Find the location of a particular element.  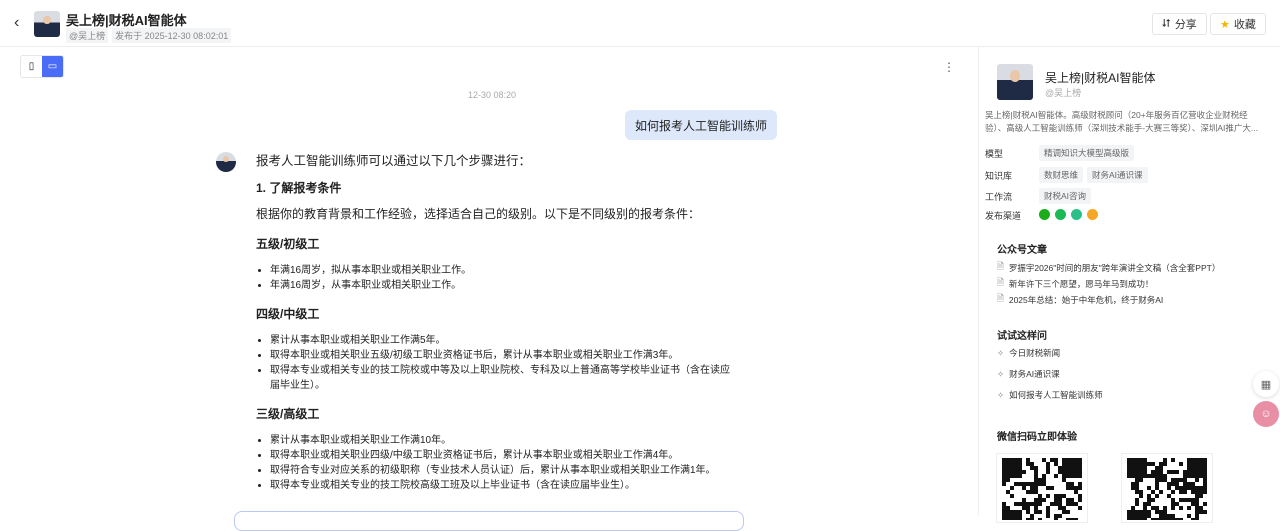

model-row: 模型 精调知识大模型高级版 is located at coordinates (1061, 153).